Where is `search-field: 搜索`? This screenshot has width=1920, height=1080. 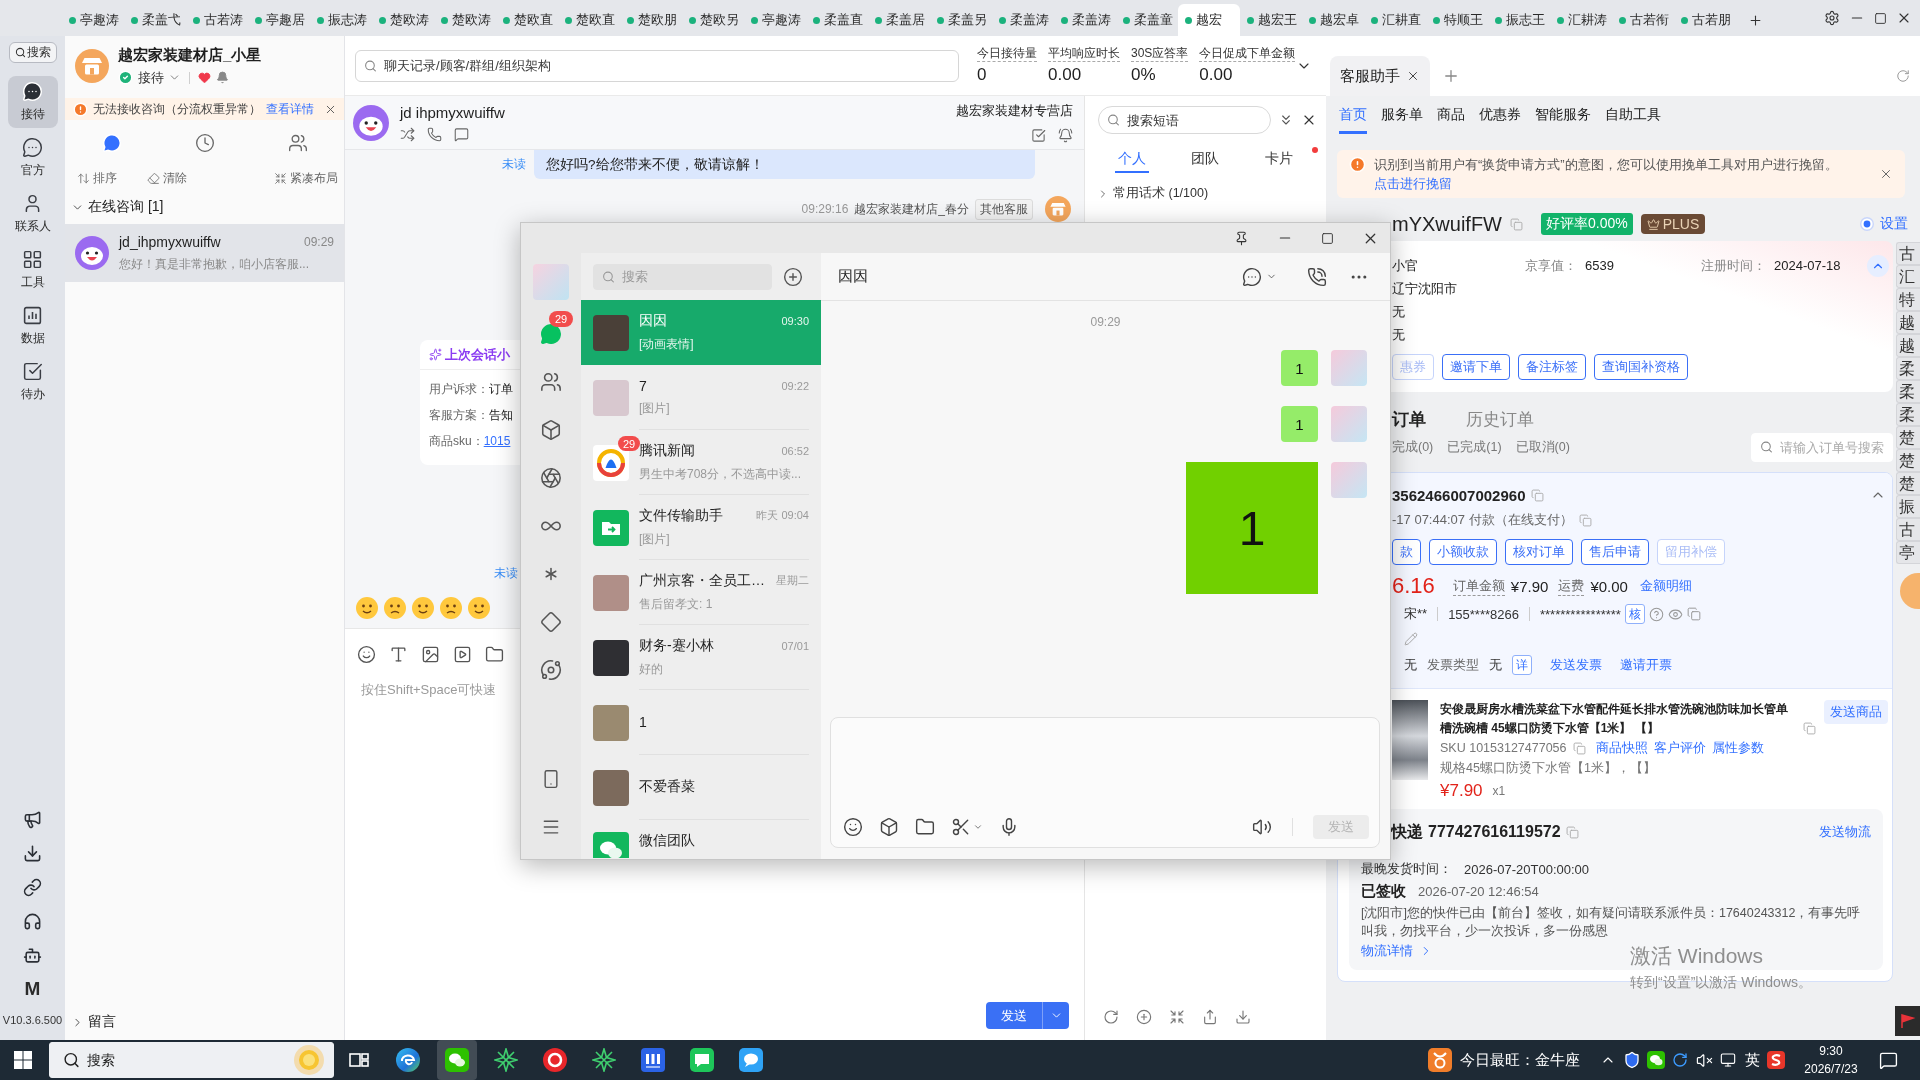 search-field: 搜索 is located at coordinates (682, 276).